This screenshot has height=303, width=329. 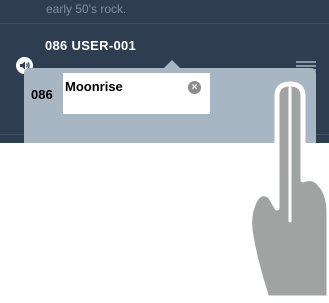 I want to click on clear-icon: ×, so click(x=194, y=87).